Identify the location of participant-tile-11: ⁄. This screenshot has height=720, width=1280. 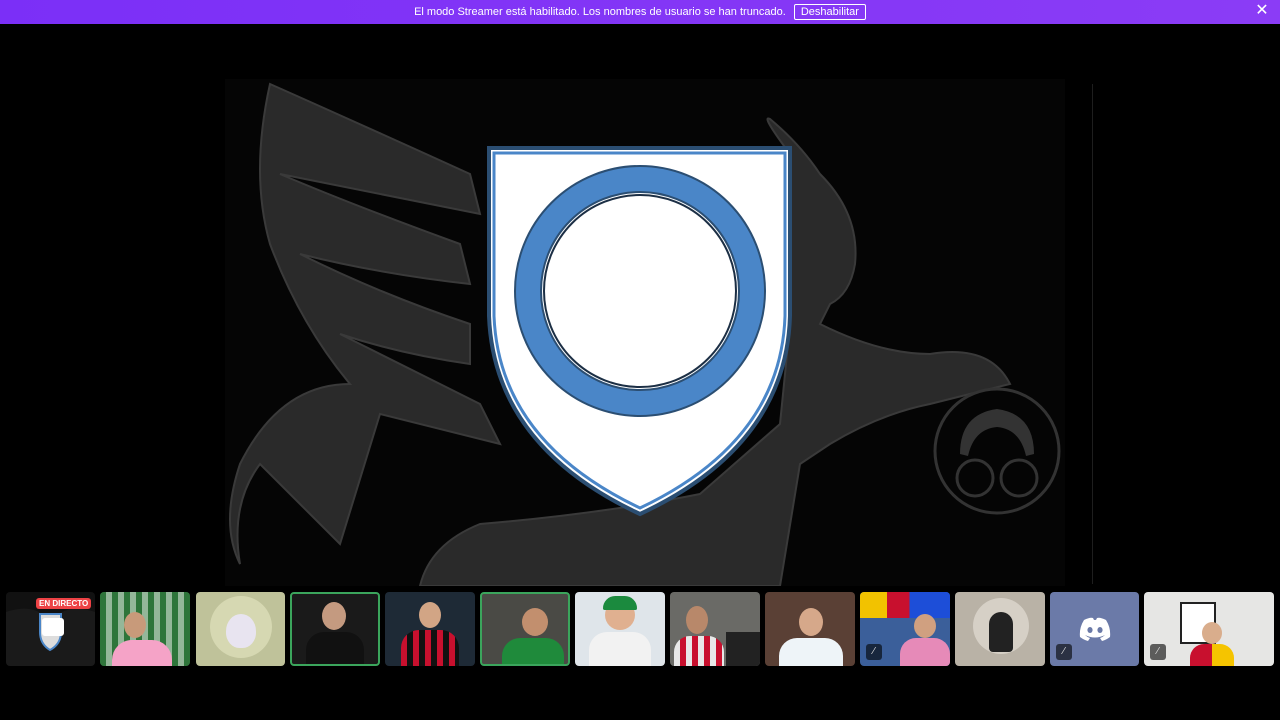
(1094, 629).